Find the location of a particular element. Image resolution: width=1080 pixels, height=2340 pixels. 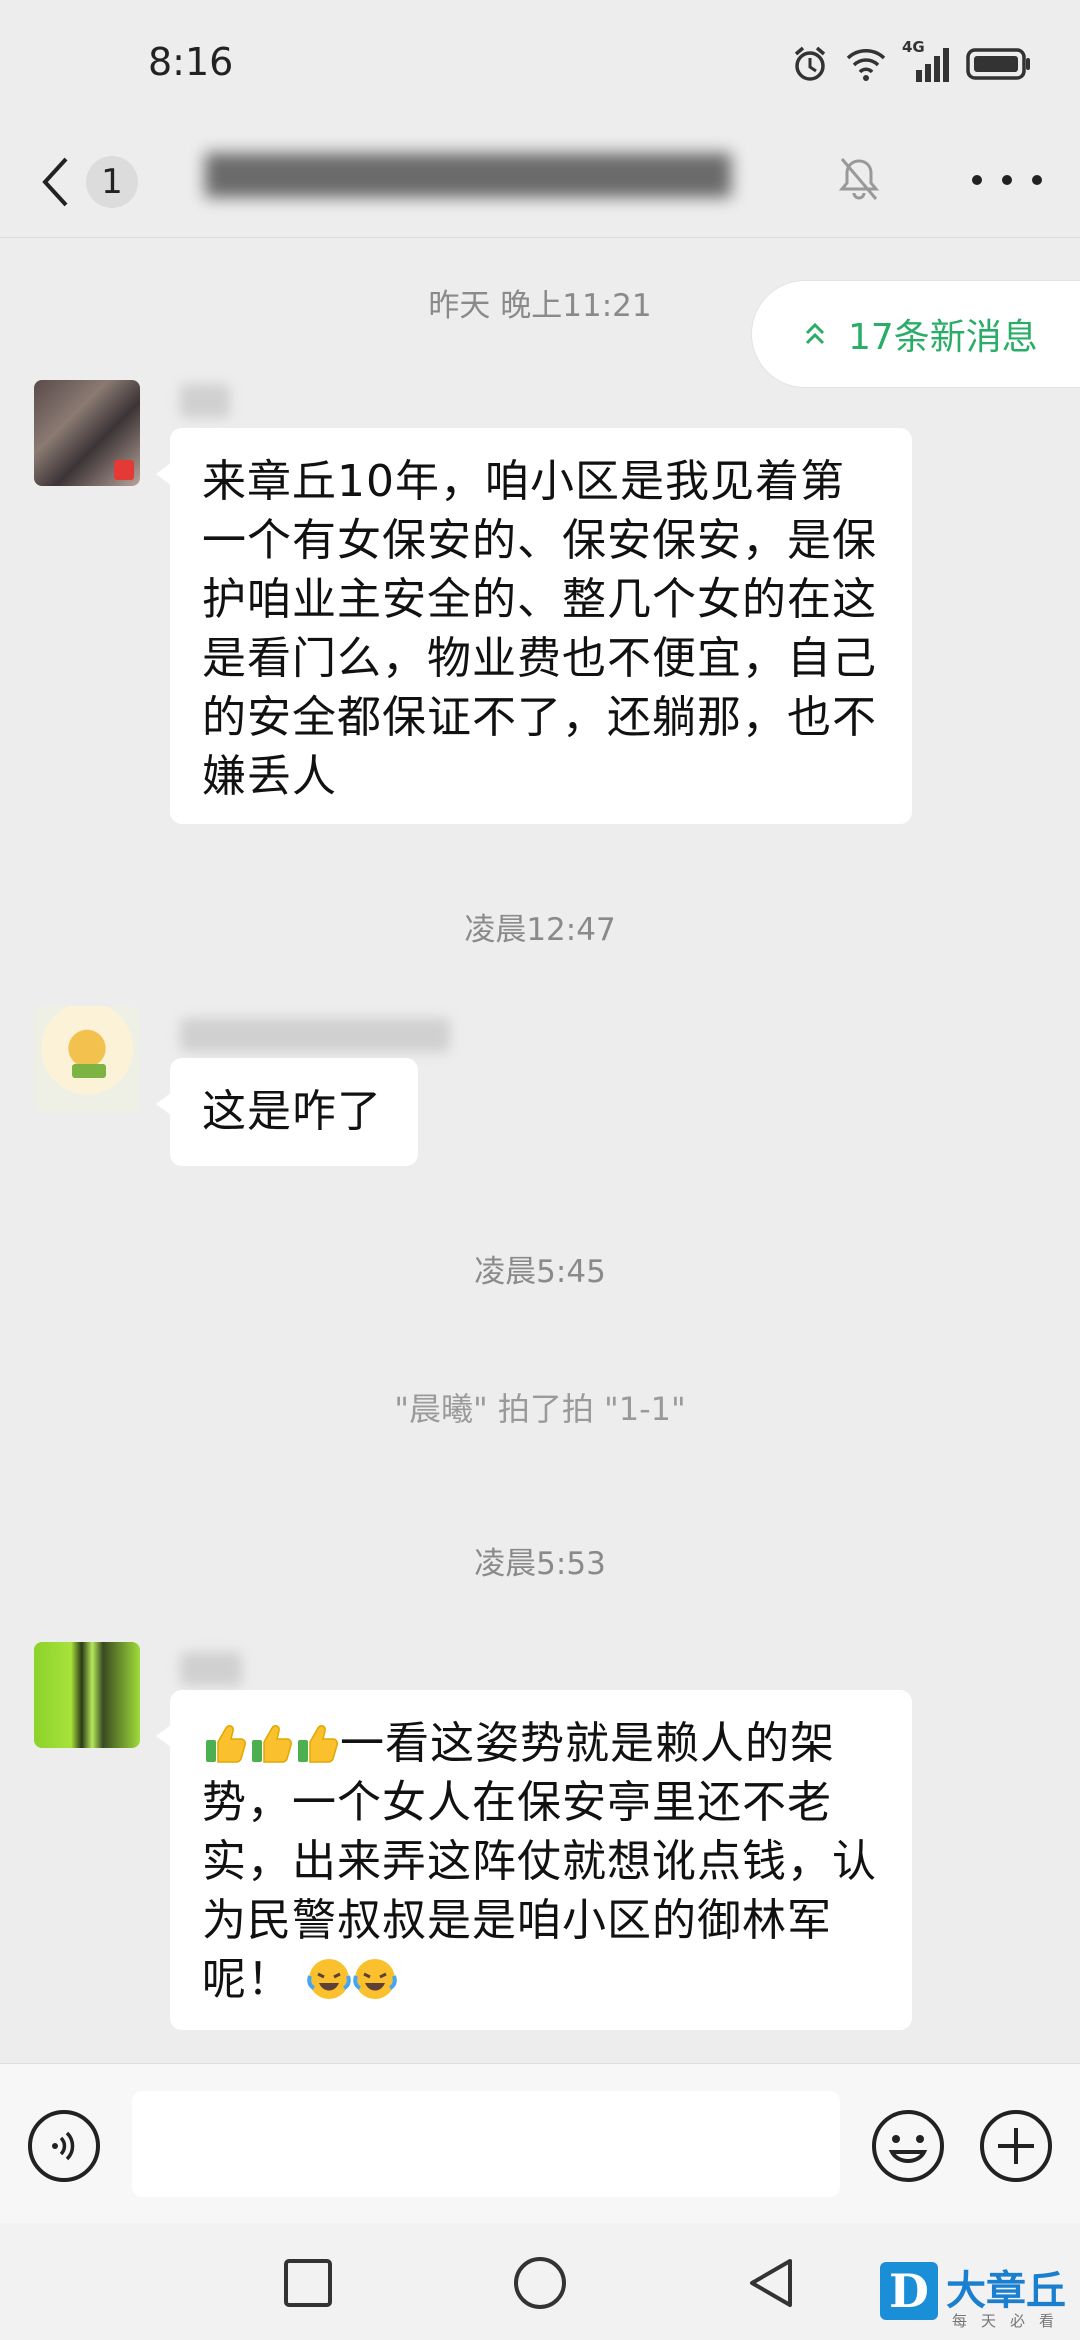

mute-bell-icon is located at coordinates (859, 179).